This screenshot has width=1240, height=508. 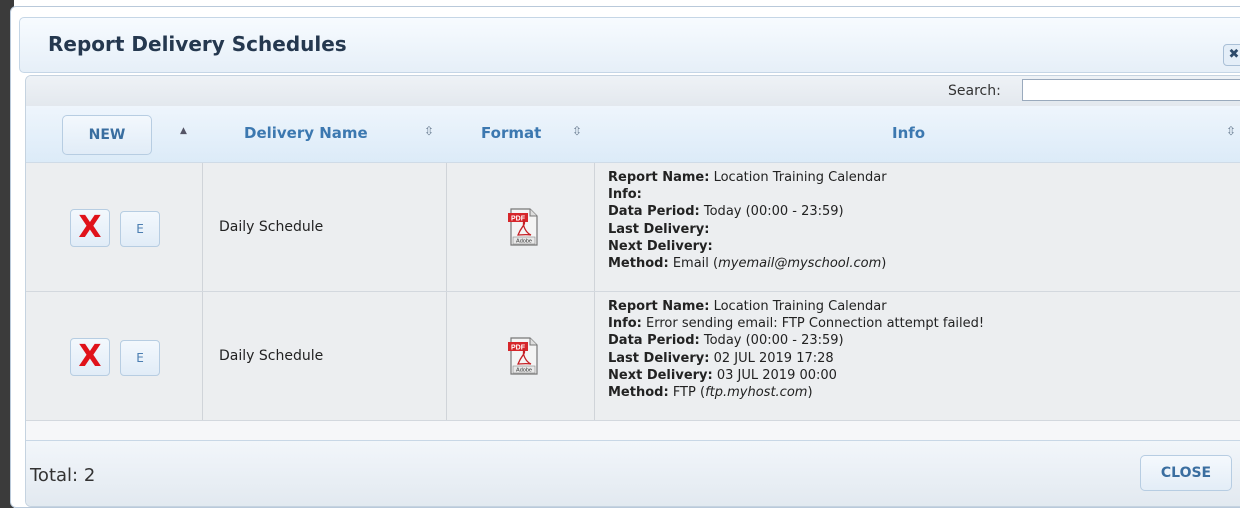 What do you see at coordinates (629, 45) in the screenshot?
I see `dialog-titlebar: Report Delivery Schedules ✖` at bounding box center [629, 45].